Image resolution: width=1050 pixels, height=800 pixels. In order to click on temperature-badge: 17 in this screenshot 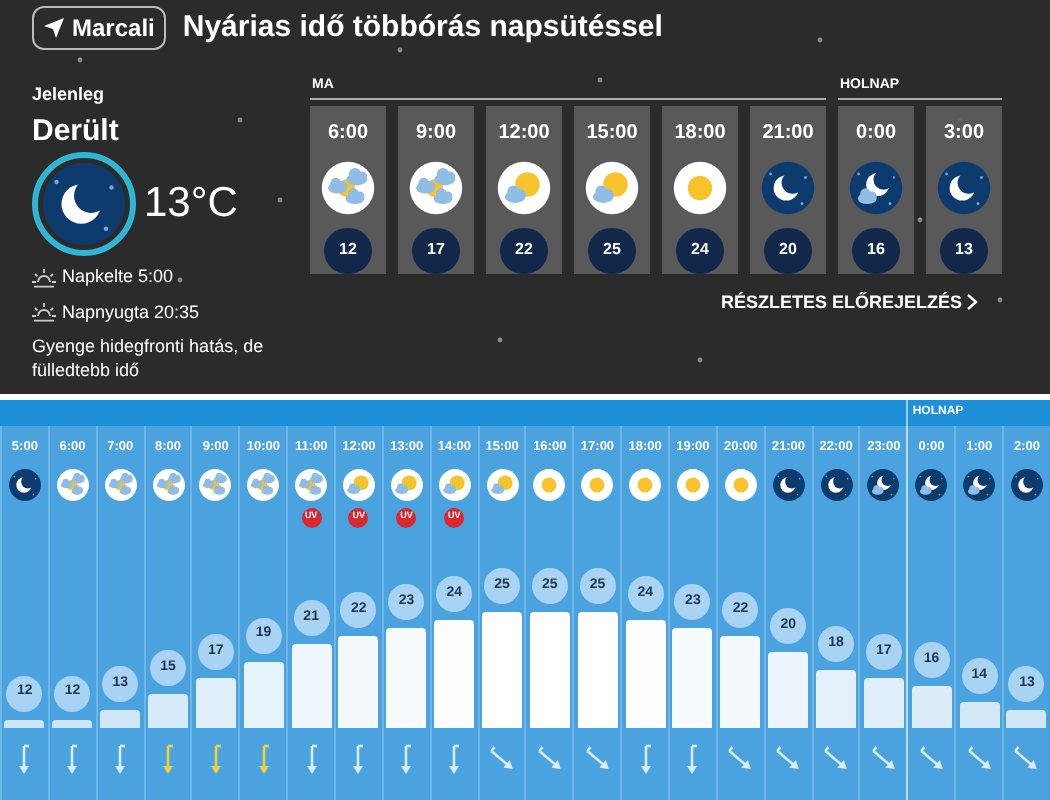, I will do `click(436, 250)`.